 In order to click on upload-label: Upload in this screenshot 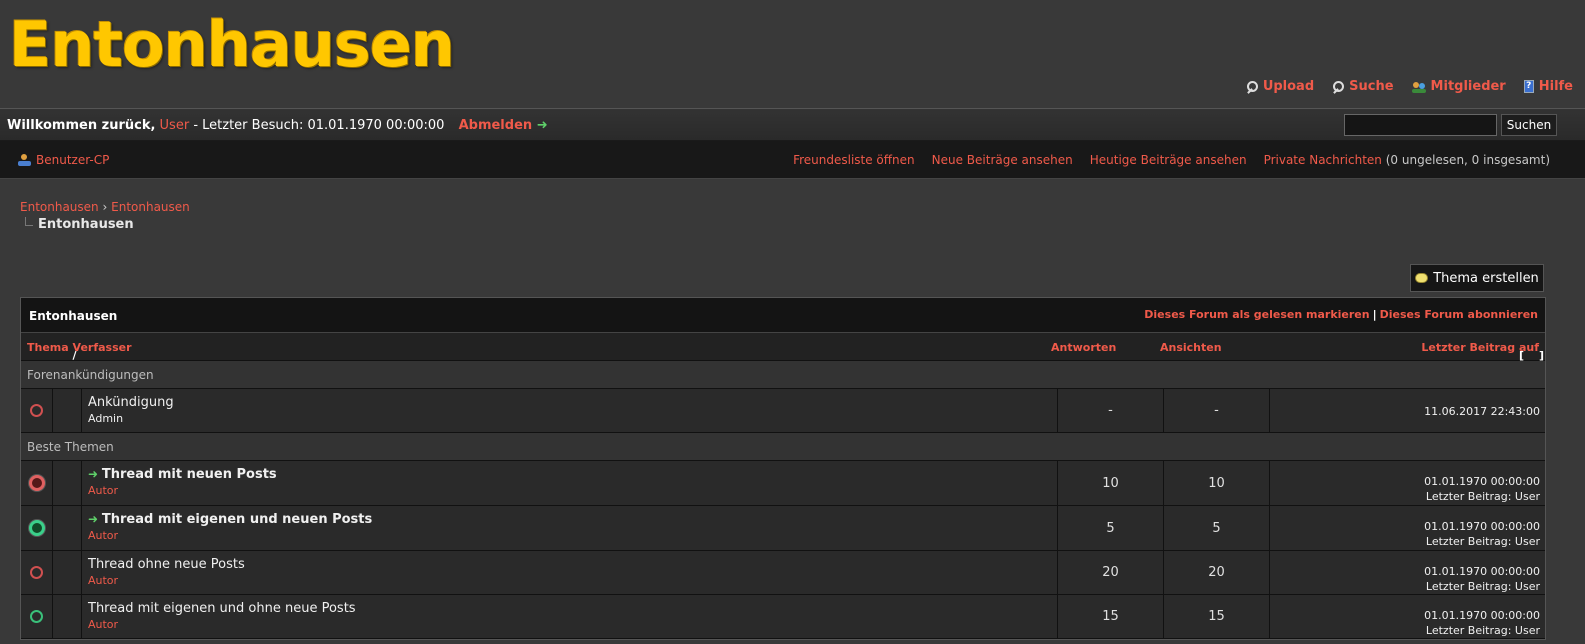, I will do `click(1288, 86)`.